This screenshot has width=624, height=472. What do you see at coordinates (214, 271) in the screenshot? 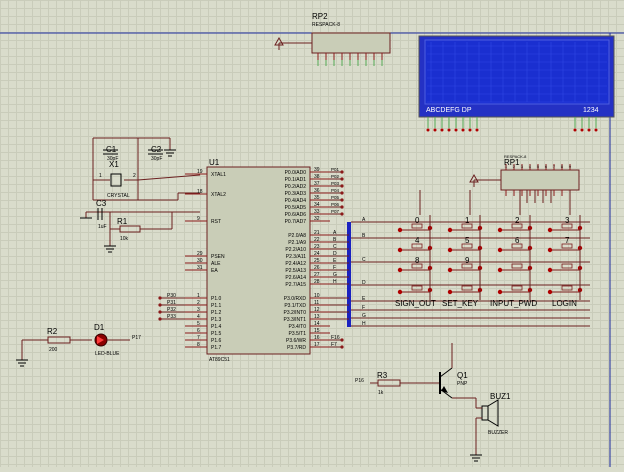
I see `u1-pin-name: EA` at bounding box center [214, 271].